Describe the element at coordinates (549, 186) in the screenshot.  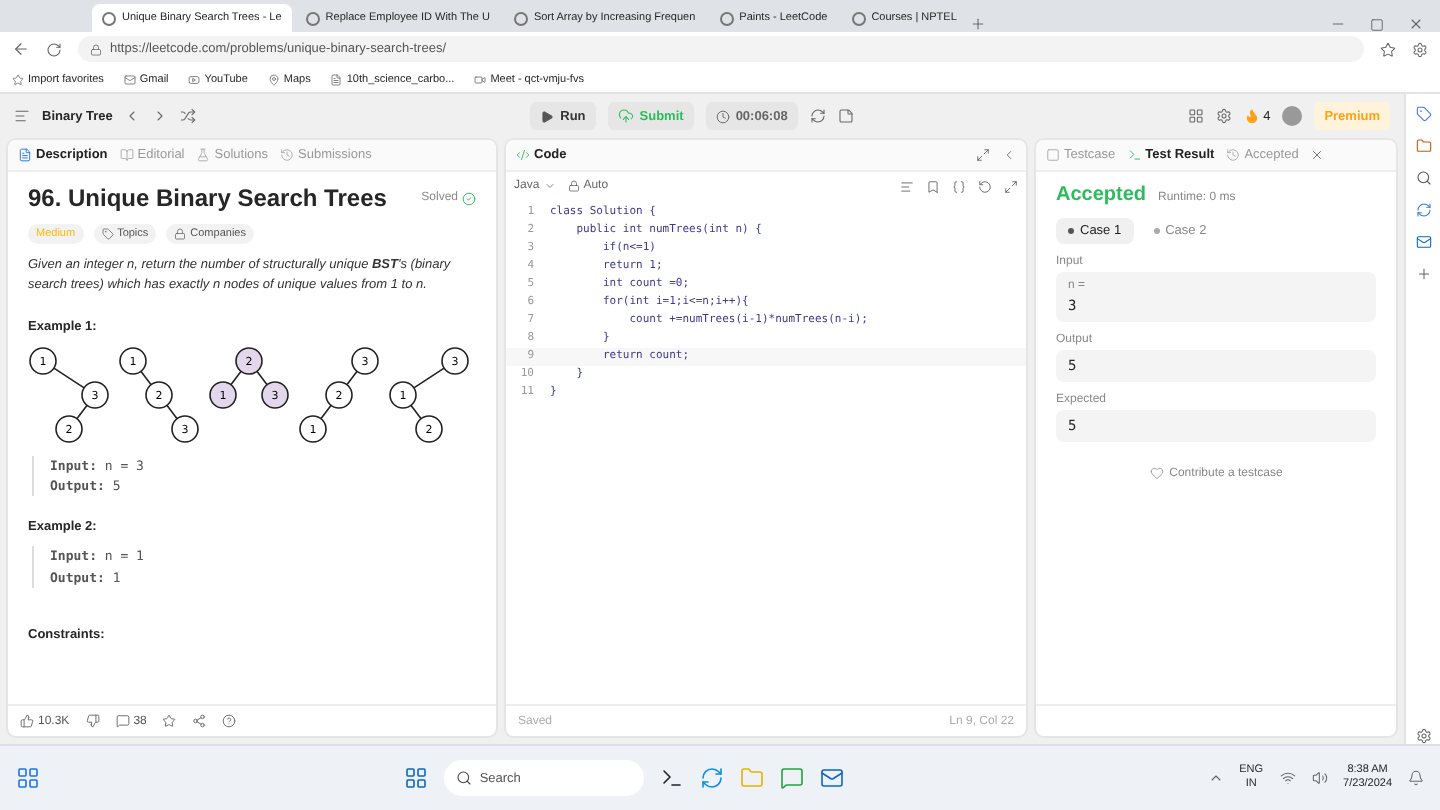
I see `chevron-down-icon` at that location.